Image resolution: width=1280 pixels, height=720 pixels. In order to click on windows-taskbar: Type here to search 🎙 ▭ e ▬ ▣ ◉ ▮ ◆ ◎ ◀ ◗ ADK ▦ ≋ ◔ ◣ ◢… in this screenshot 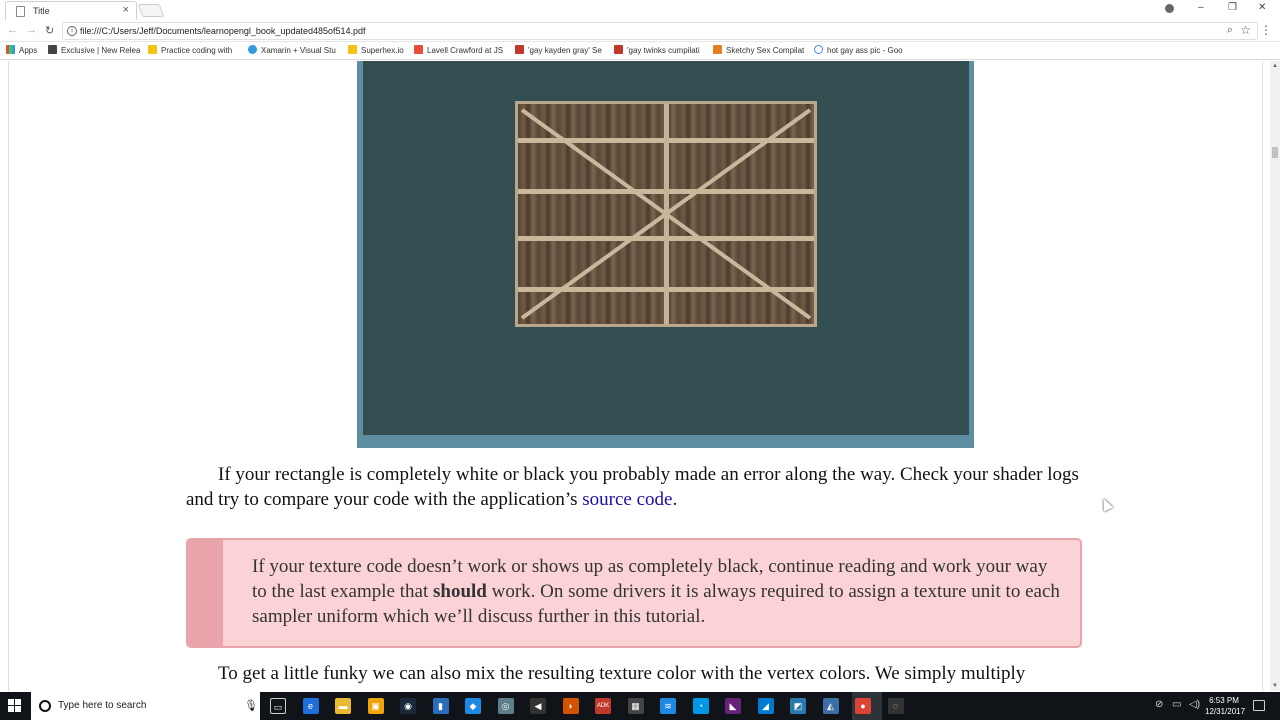, I will do `click(640, 706)`.